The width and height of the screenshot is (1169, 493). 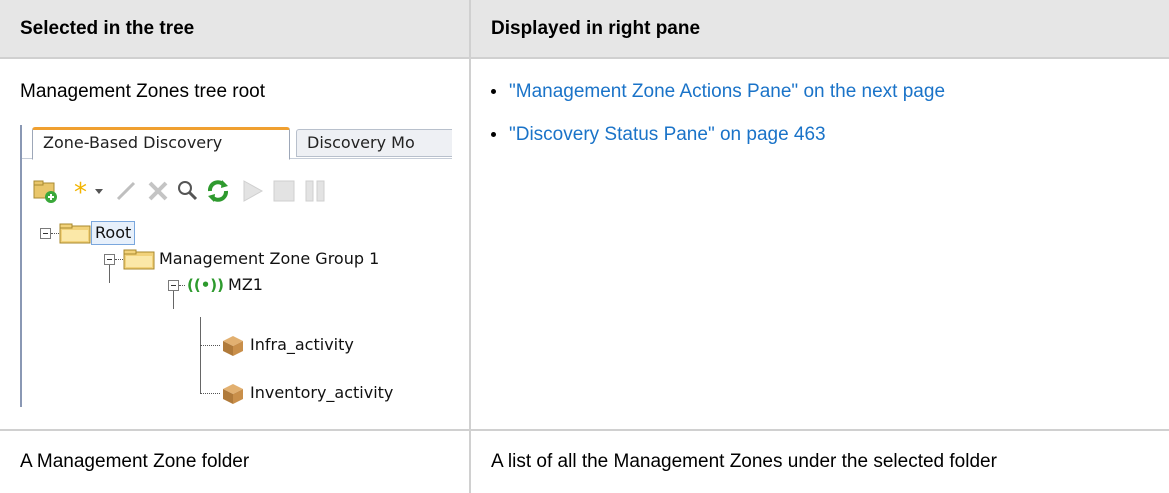 I want to click on tab-zone-based-discovery: Zone-Based Discovery, so click(x=161, y=143).